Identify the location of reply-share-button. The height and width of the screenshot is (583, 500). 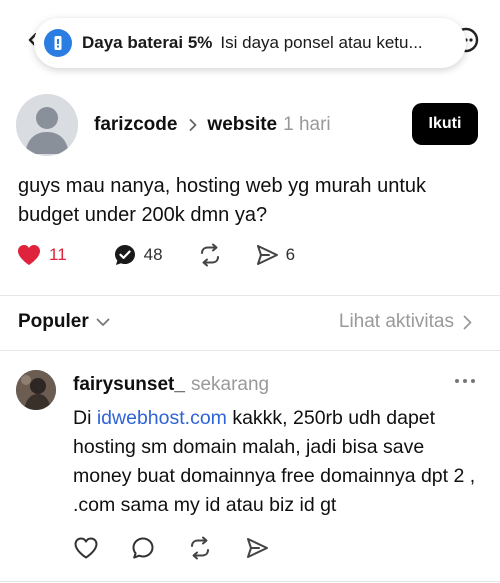
(257, 548).